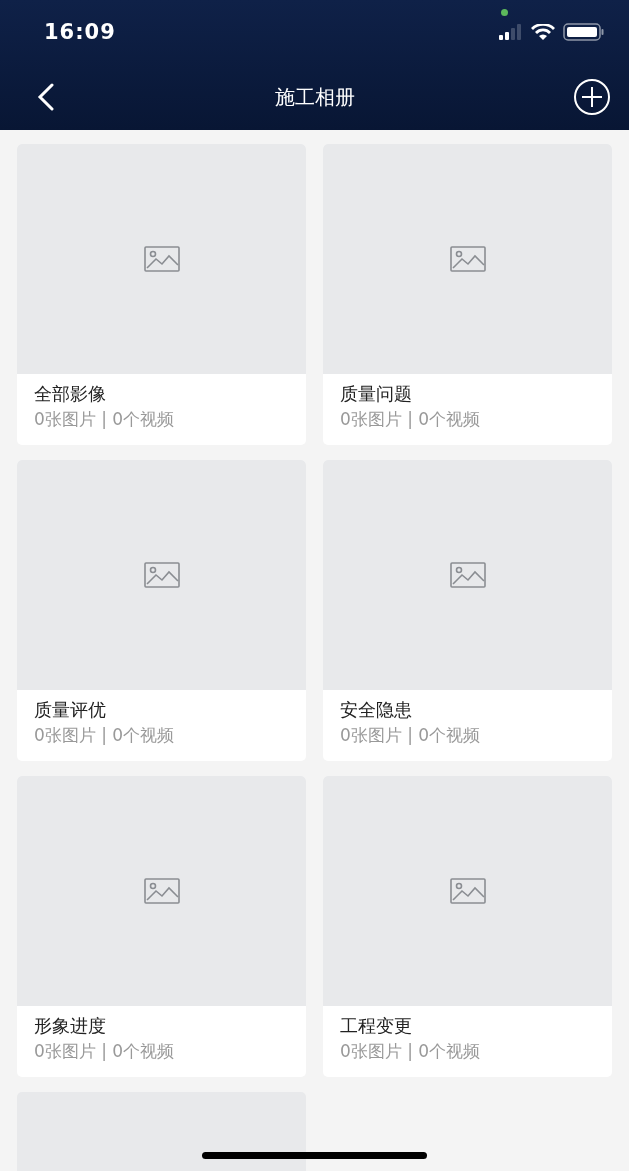 The image size is (629, 1171). What do you see at coordinates (161, 294) in the screenshot?
I see `album-card: 全部影像 0张图片 | 0个视频` at bounding box center [161, 294].